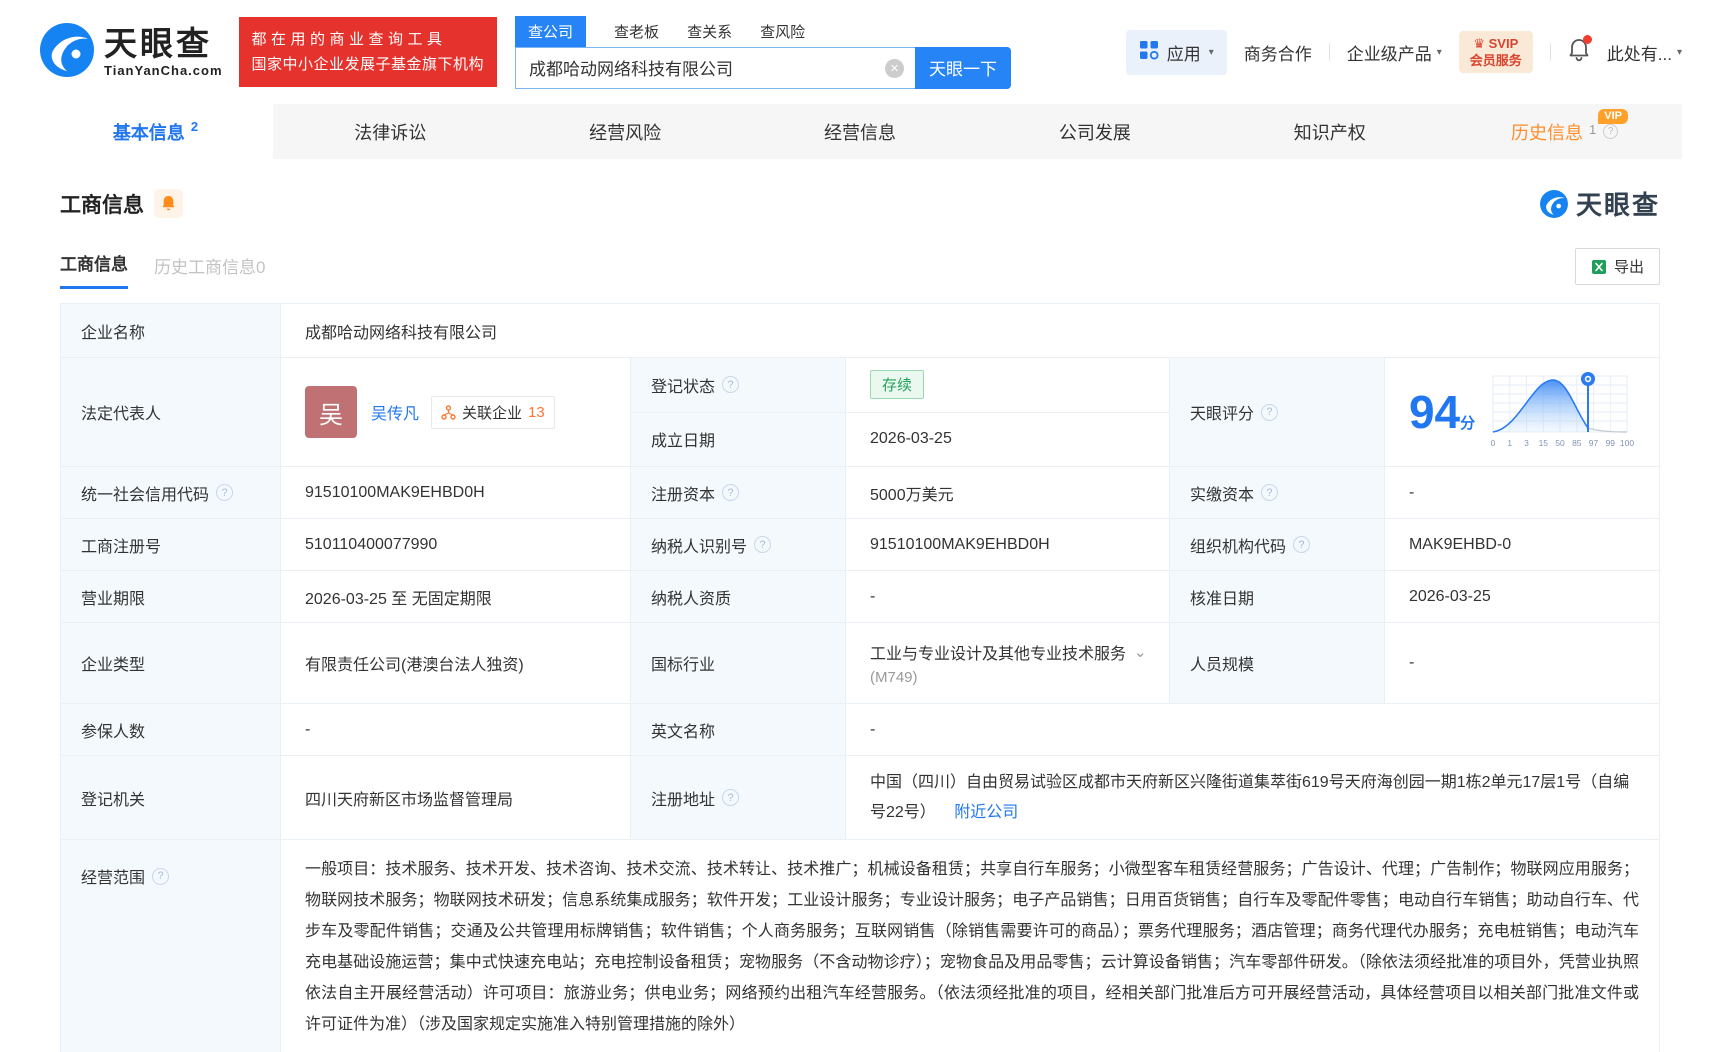 This screenshot has width=1720, height=1052. What do you see at coordinates (894, 677) in the screenshot?
I see `industry-code: (M749)` at bounding box center [894, 677].